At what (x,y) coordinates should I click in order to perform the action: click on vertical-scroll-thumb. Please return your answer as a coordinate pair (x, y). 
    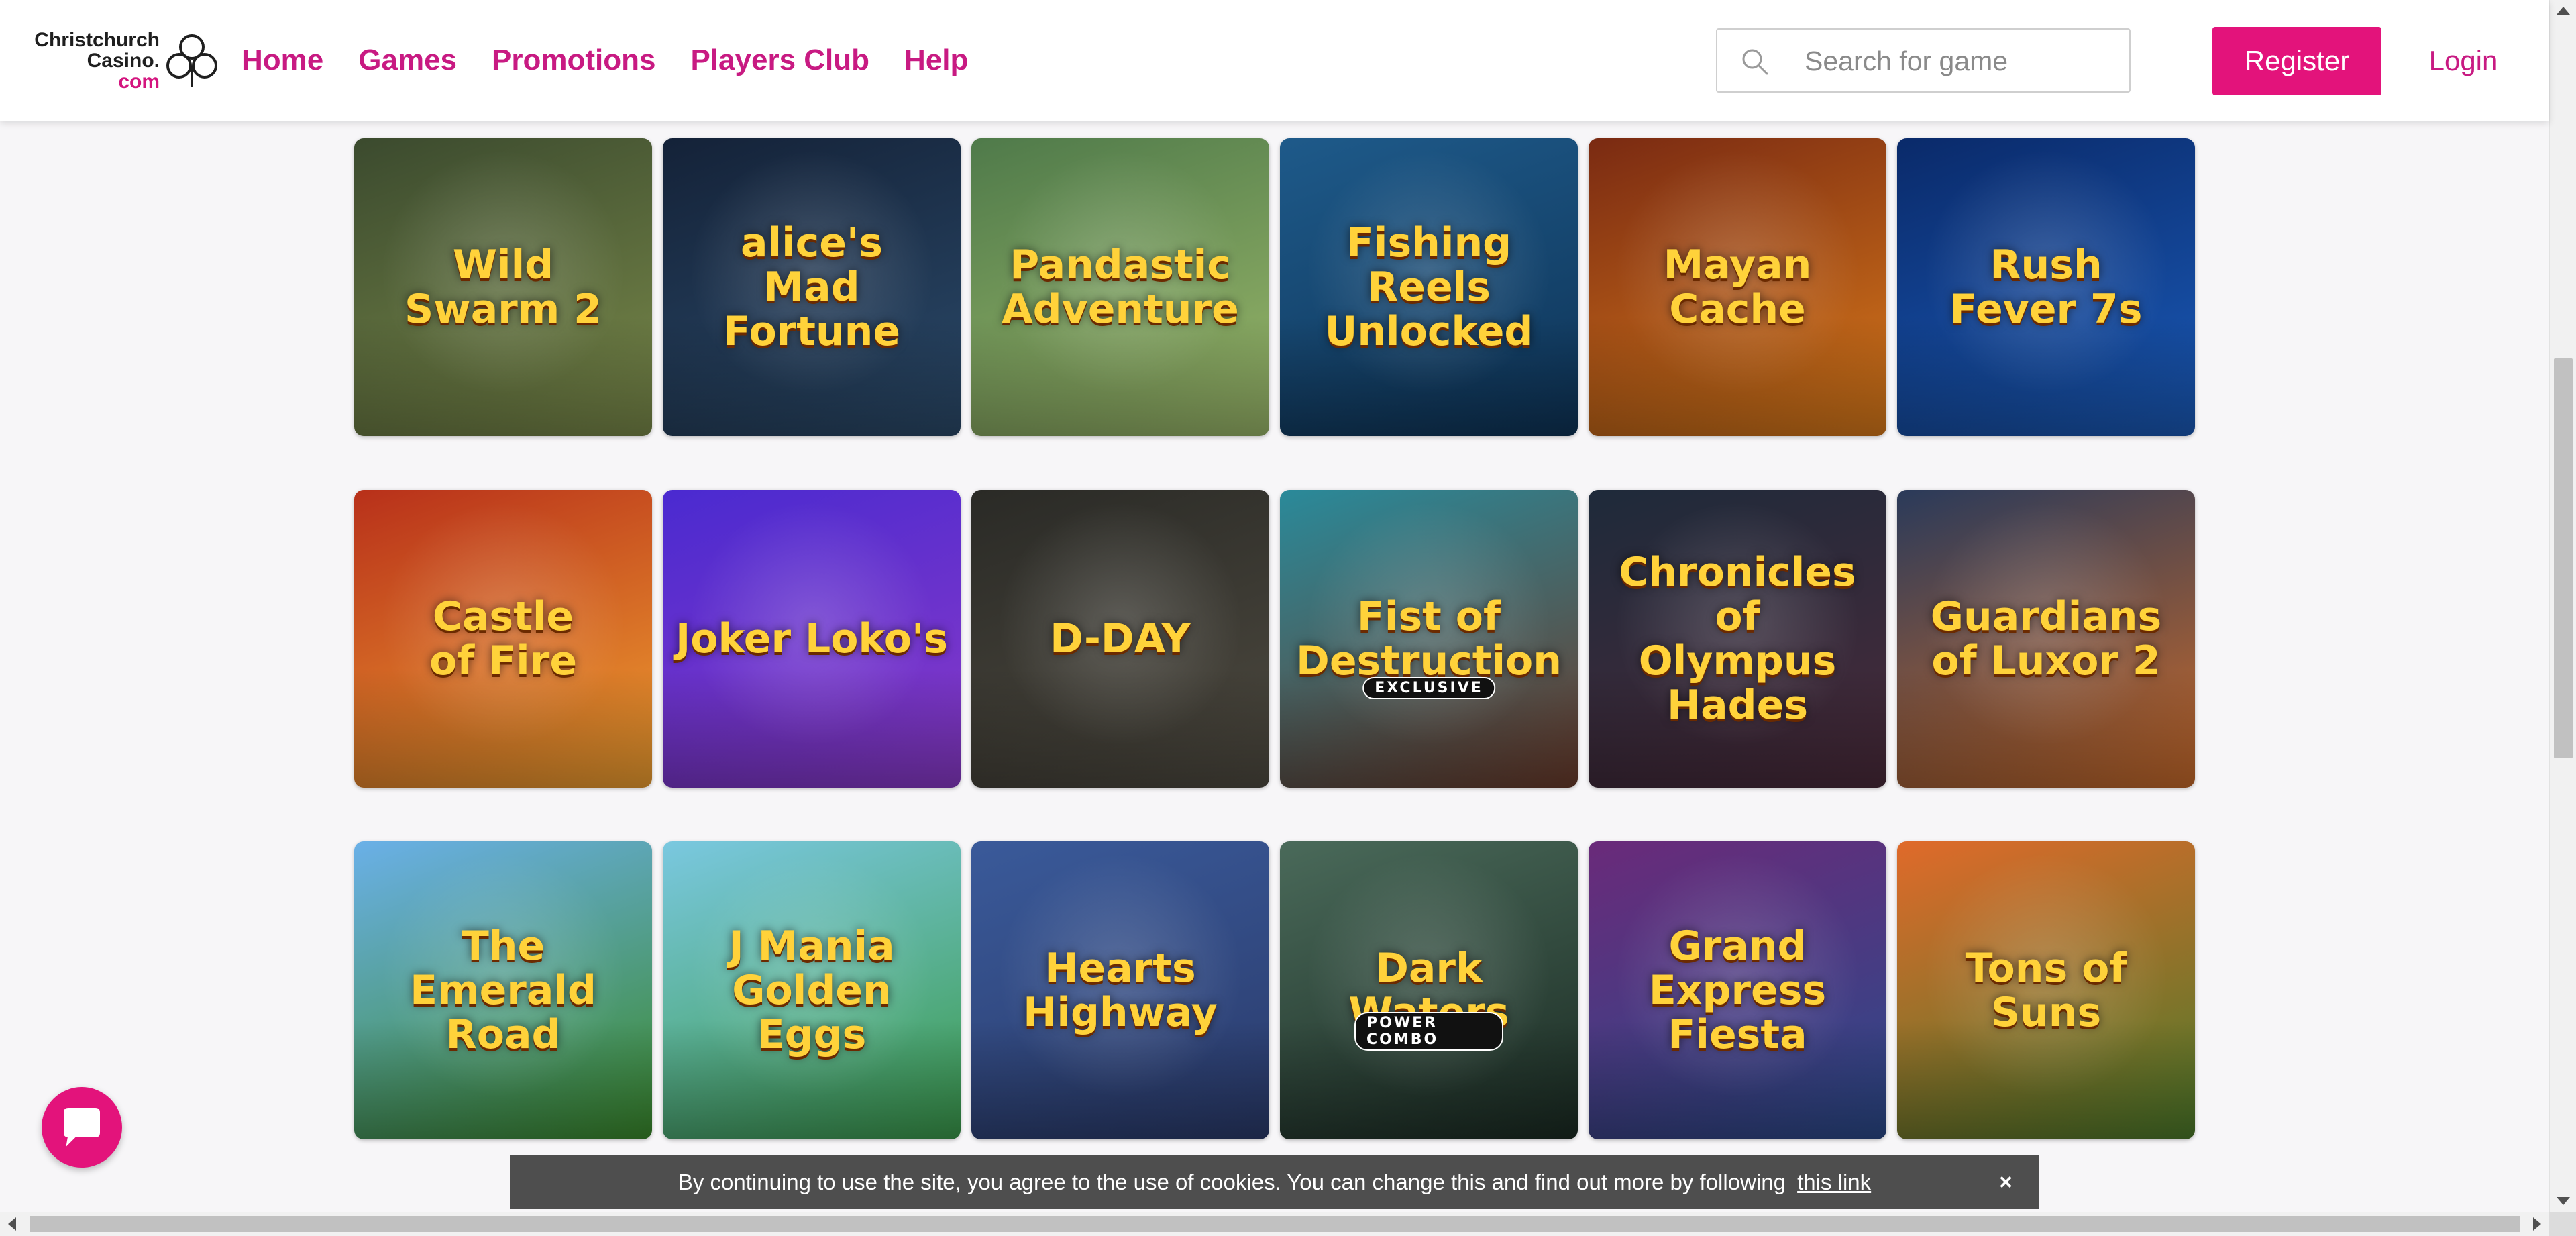
    Looking at the image, I should click on (2563, 558).